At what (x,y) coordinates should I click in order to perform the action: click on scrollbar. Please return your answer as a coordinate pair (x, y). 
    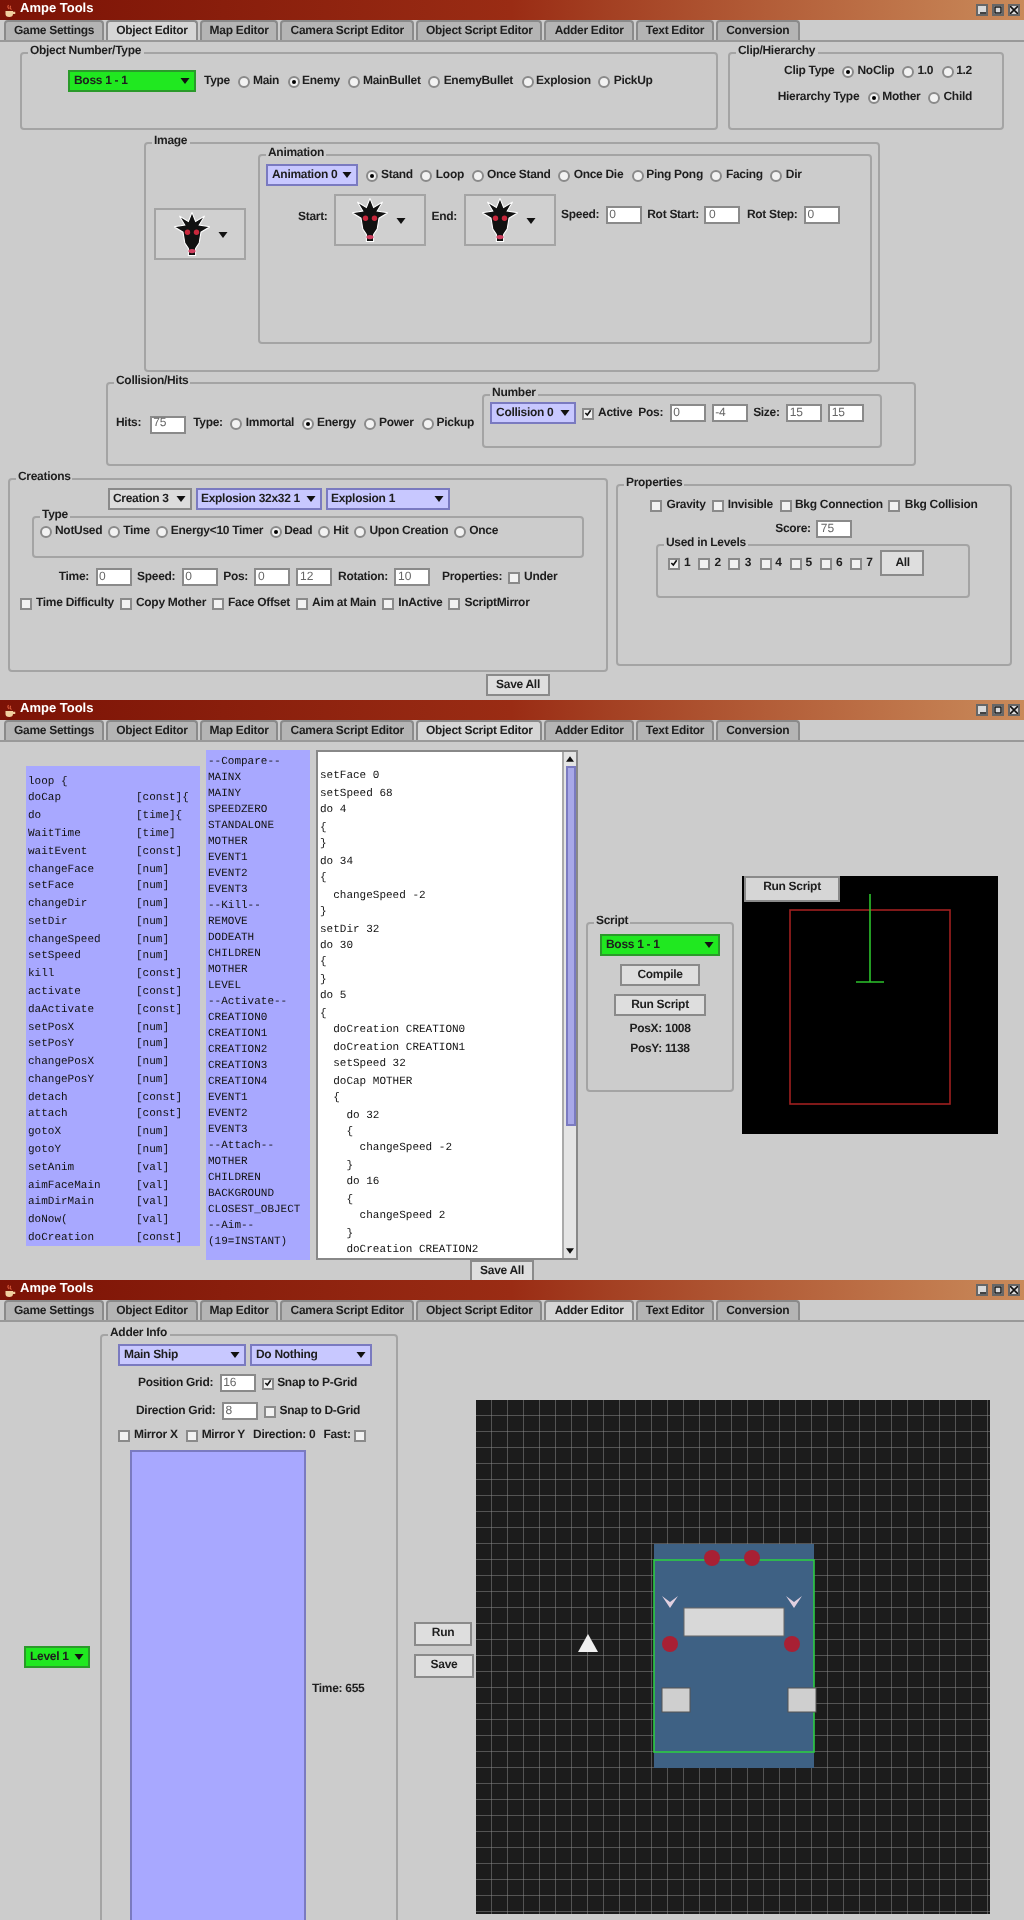
    Looking at the image, I should click on (569, 1005).